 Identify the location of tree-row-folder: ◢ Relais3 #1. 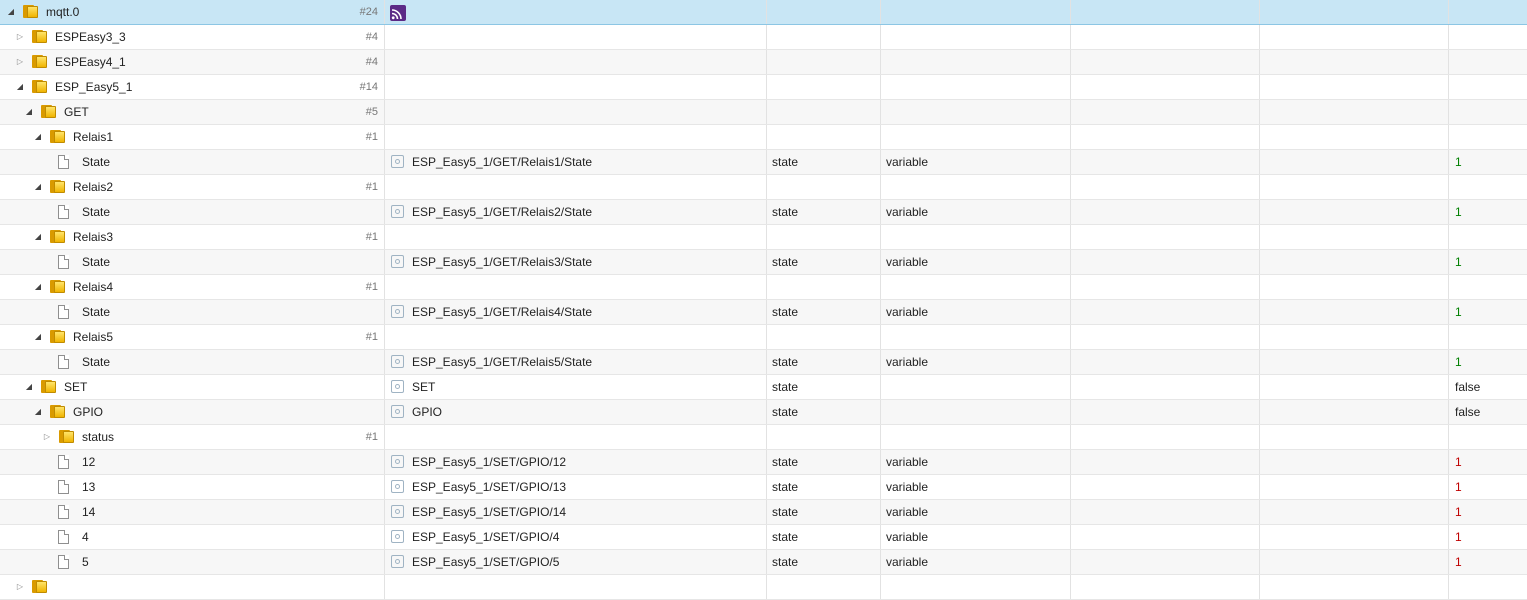
(763, 237).